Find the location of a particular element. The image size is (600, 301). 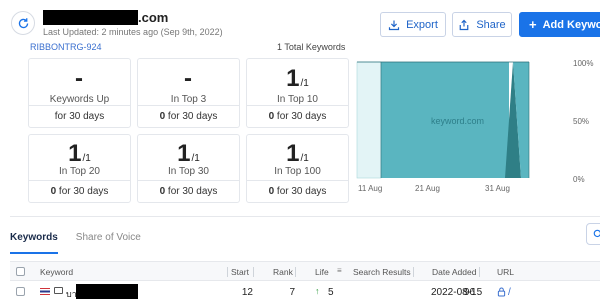

stat-label: Keywords Up is located at coordinates (79, 99).